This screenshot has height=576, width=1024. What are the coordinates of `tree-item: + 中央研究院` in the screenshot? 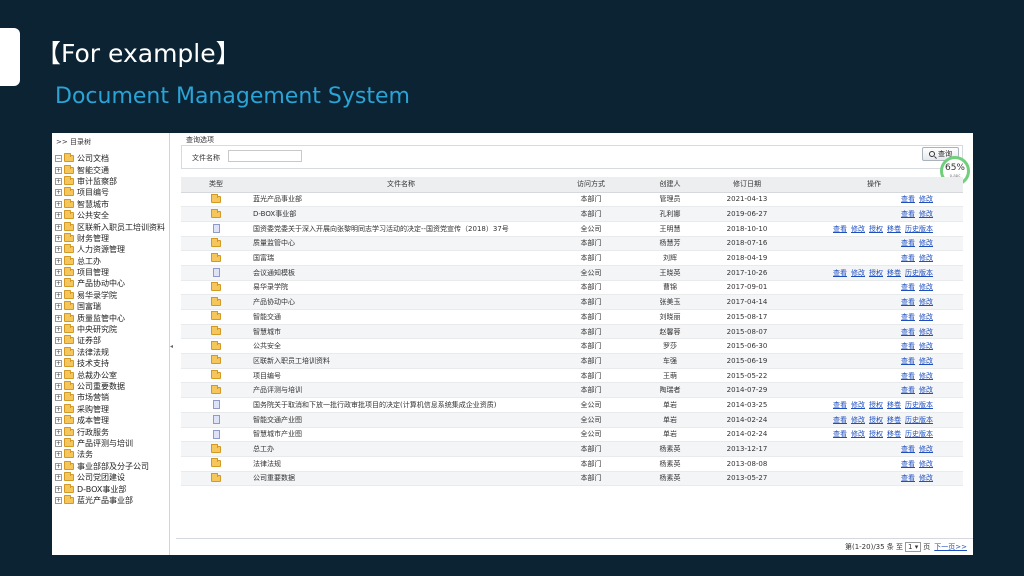 It's located at (112, 329).